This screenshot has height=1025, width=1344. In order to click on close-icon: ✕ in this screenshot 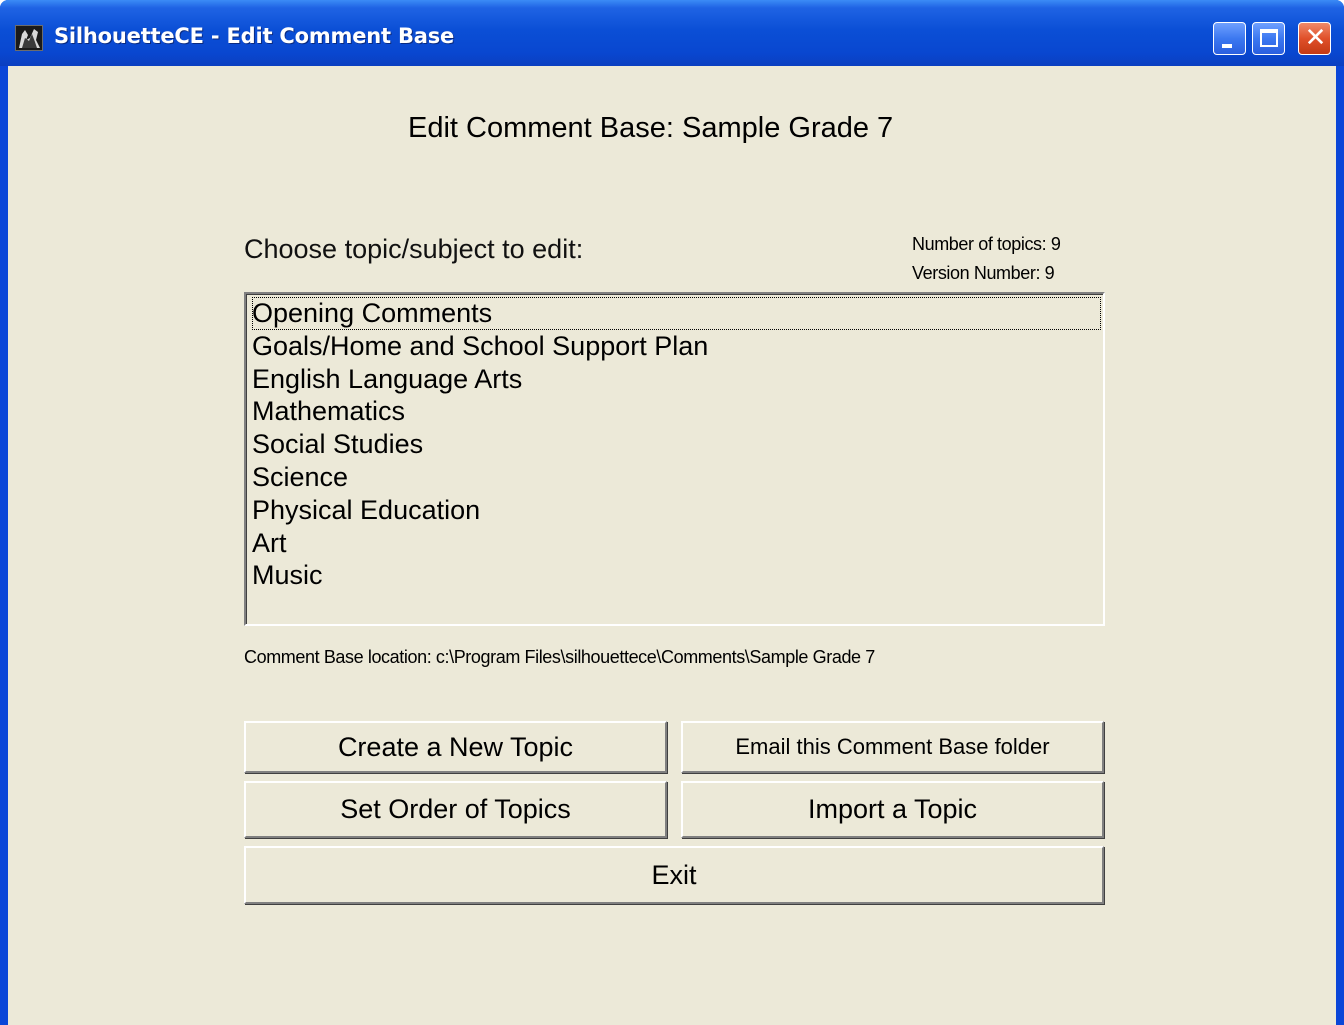, I will do `click(1315, 38)`.